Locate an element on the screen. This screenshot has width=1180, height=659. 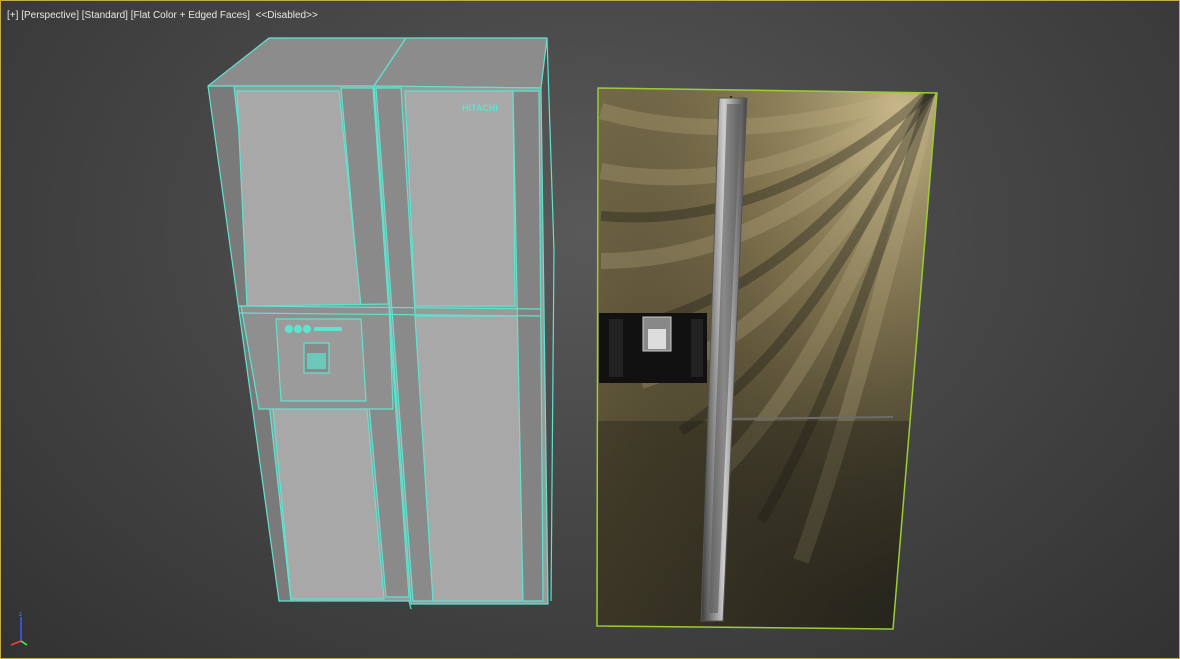
fridge-brand-logo: HITACHI is located at coordinates (480, 108).